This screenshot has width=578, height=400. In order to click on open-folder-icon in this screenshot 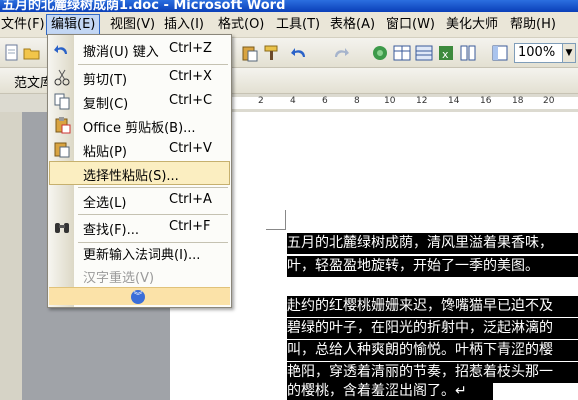, I will do `click(32, 53)`.